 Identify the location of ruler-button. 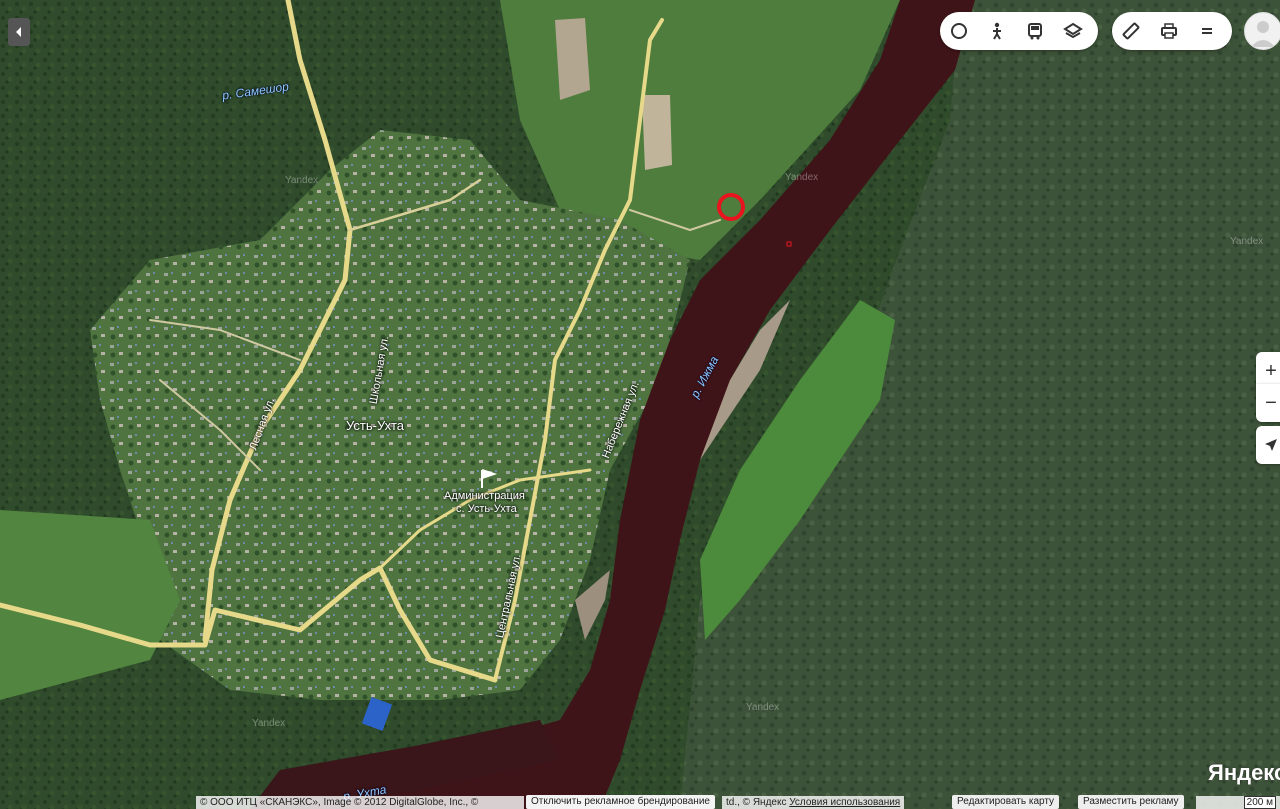
(1131, 31).